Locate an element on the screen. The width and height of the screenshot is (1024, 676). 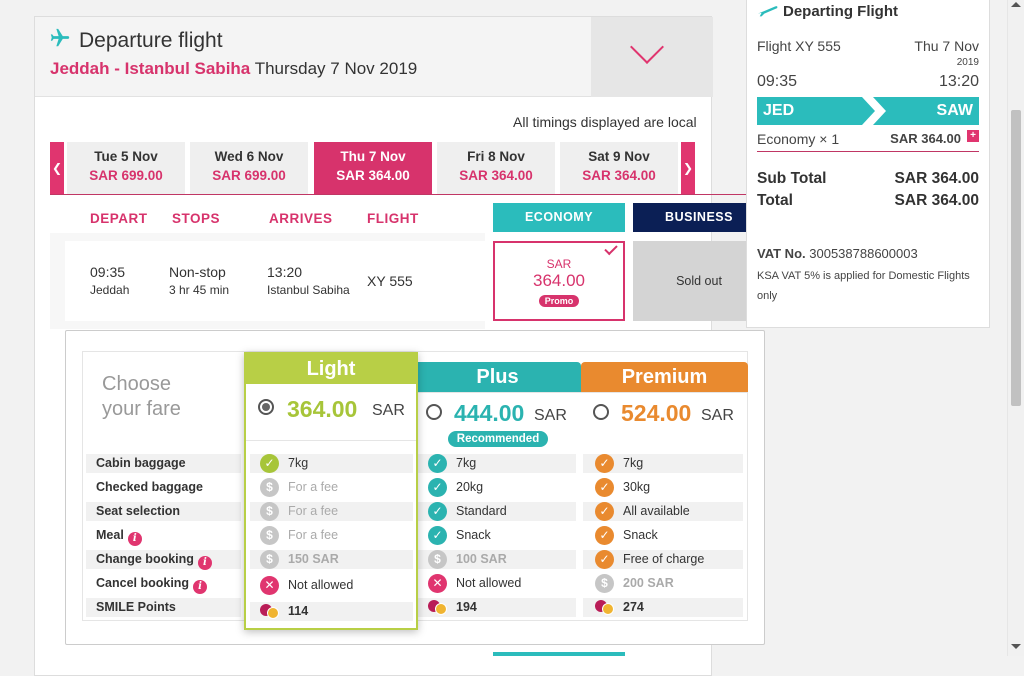
light-checked-baggage: $ For a fee is located at coordinates (340, 487).